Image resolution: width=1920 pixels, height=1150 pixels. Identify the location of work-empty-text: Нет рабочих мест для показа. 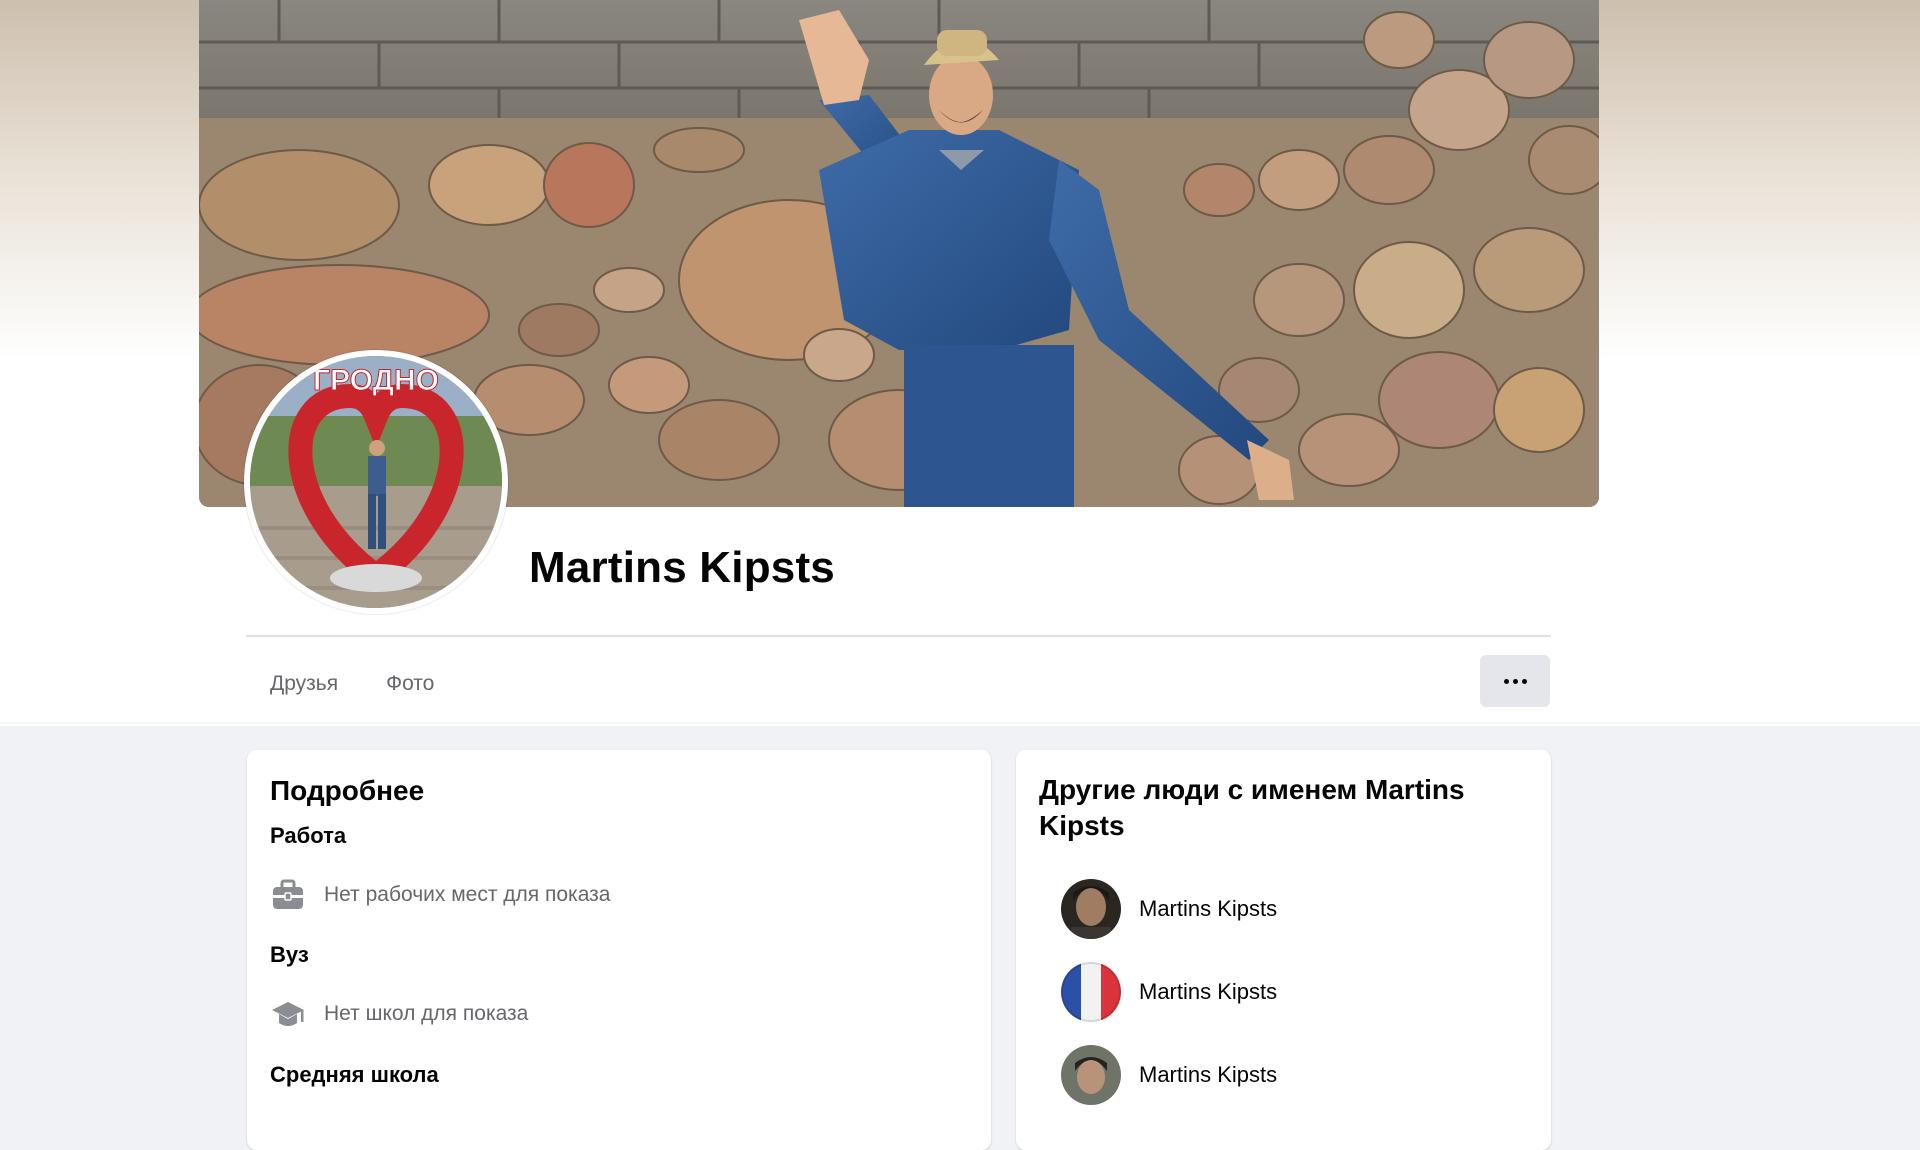
(467, 894).